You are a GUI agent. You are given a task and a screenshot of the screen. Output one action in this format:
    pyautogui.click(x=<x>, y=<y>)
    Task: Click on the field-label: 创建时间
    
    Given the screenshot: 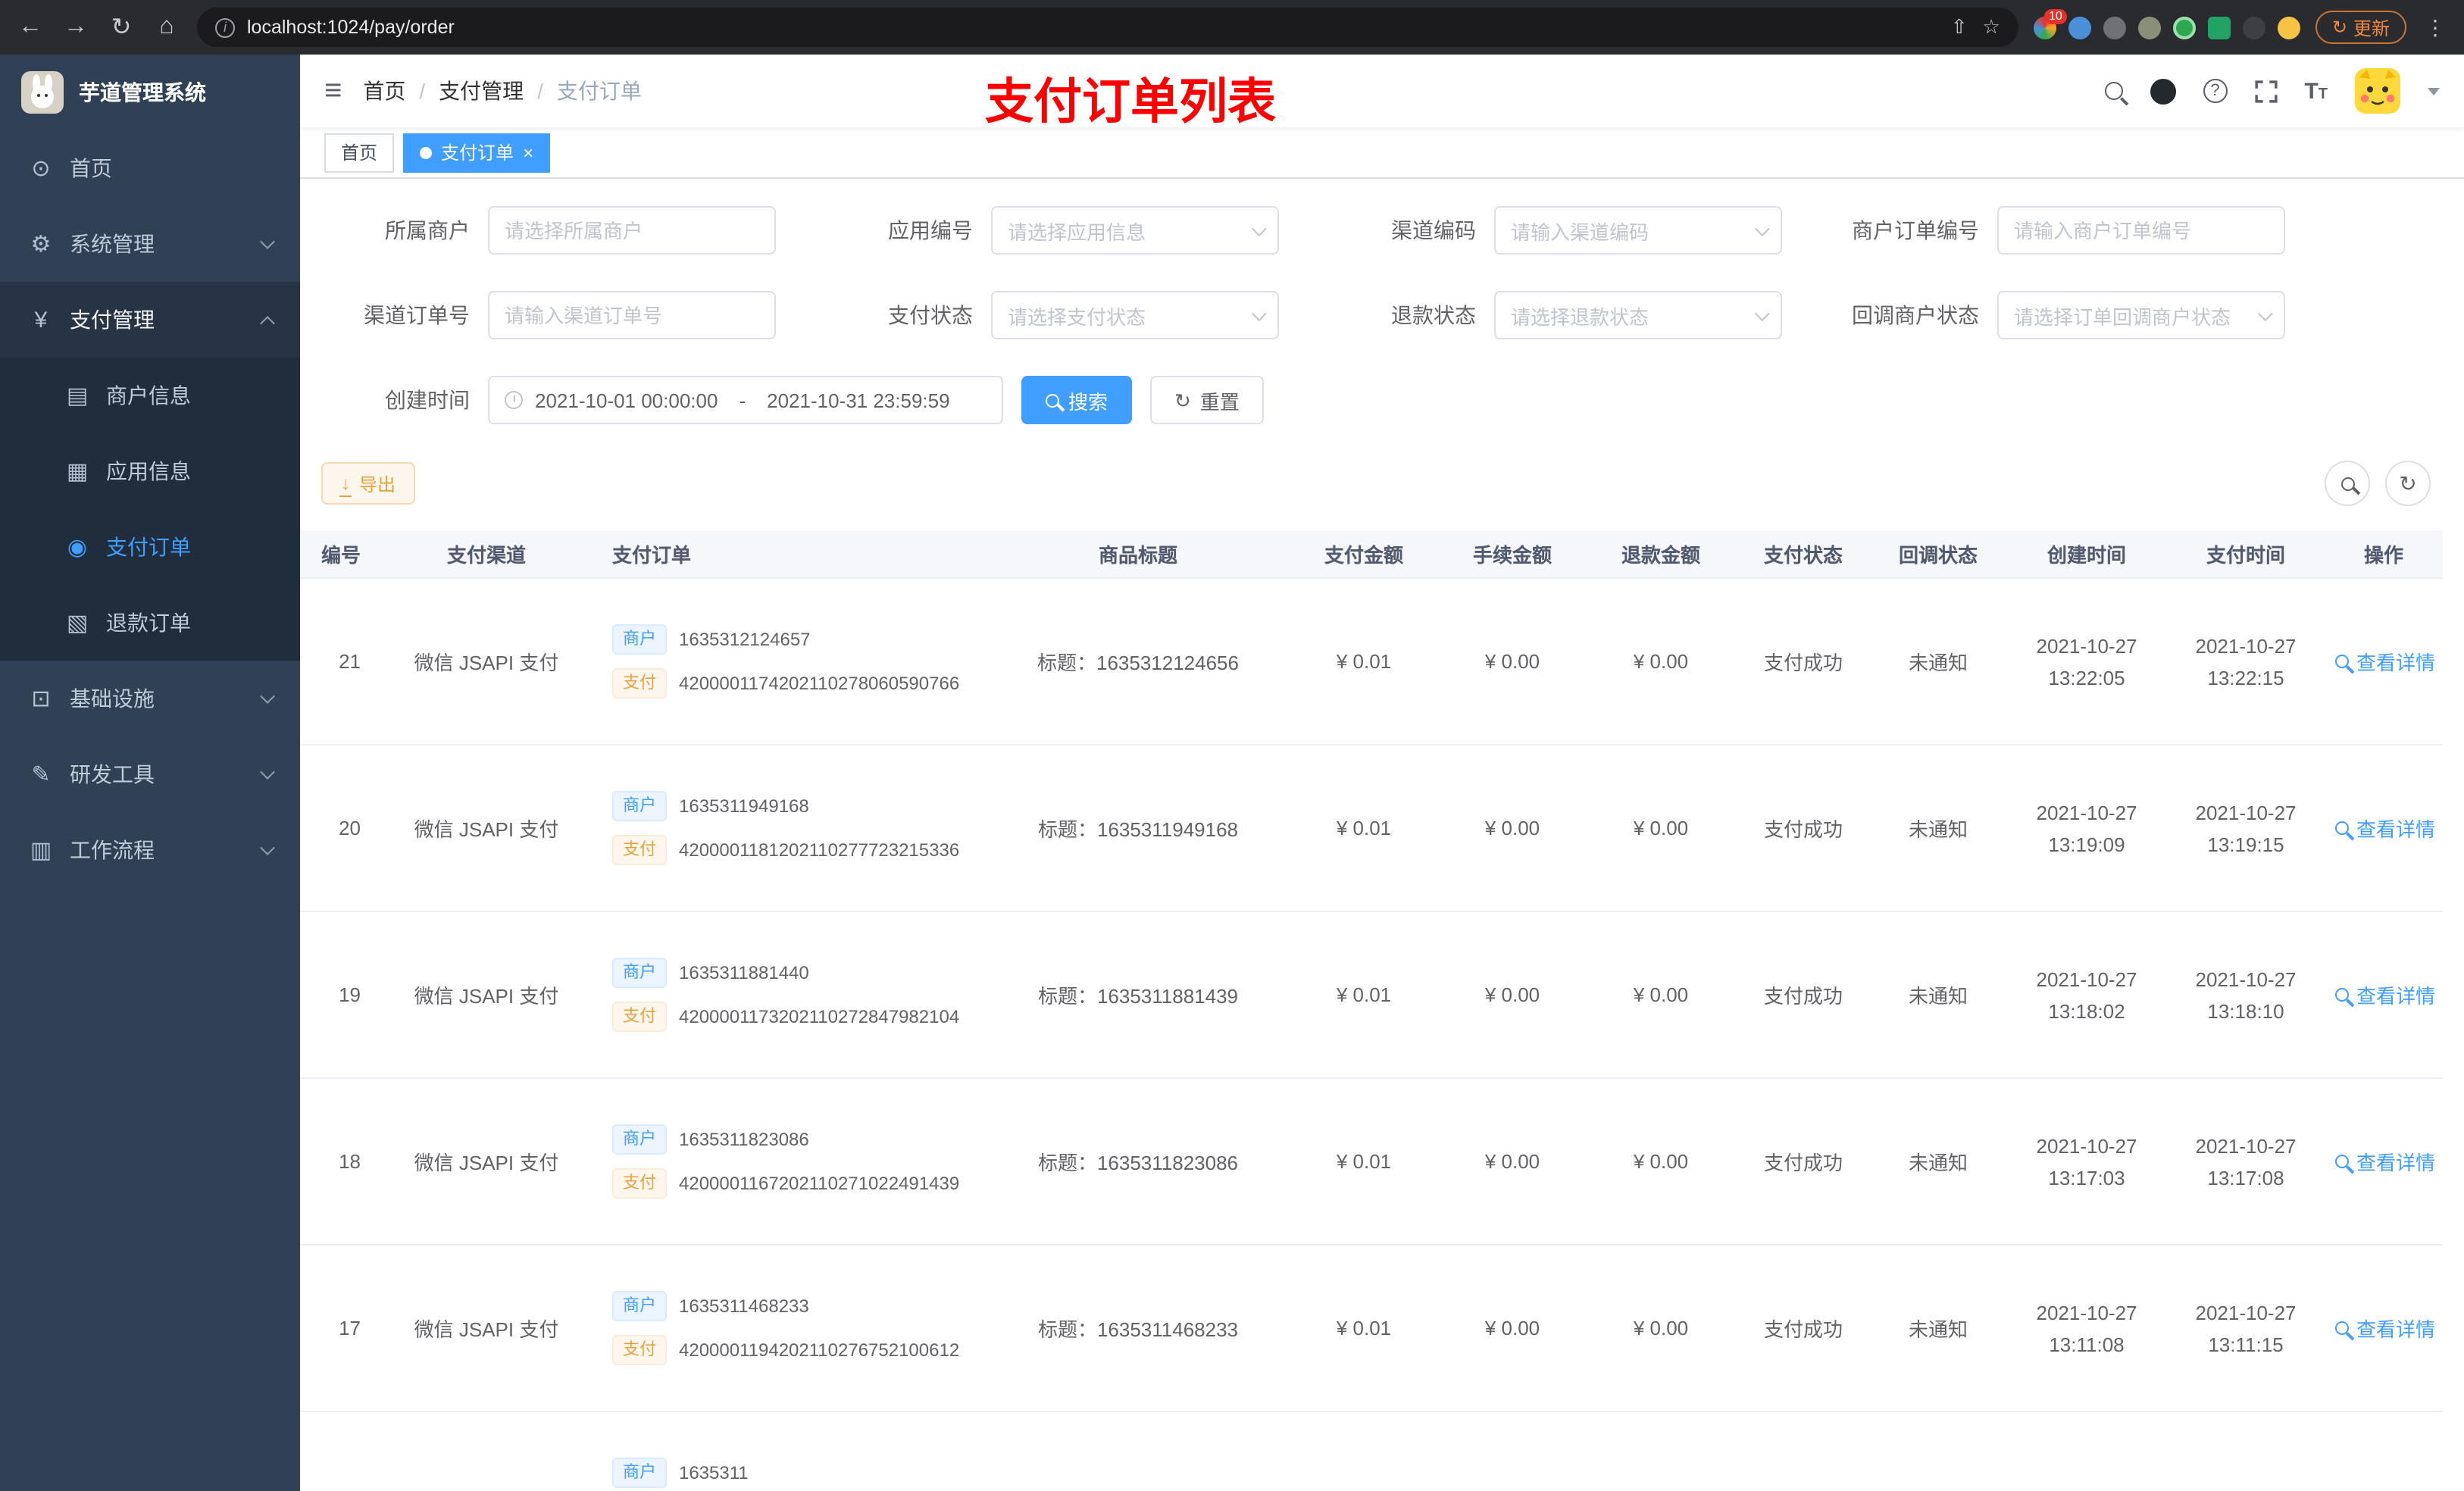 What is the action you would take?
    pyautogui.click(x=427, y=400)
    